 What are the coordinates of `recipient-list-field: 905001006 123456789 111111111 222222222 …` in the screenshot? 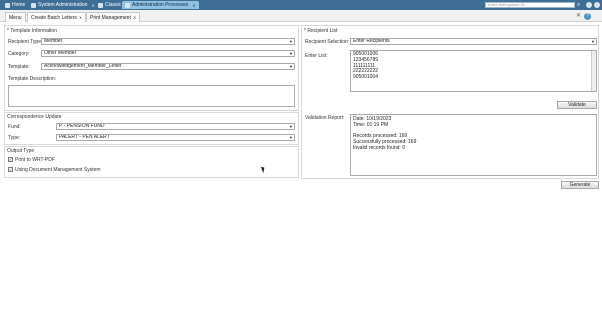 It's located at (473, 71).